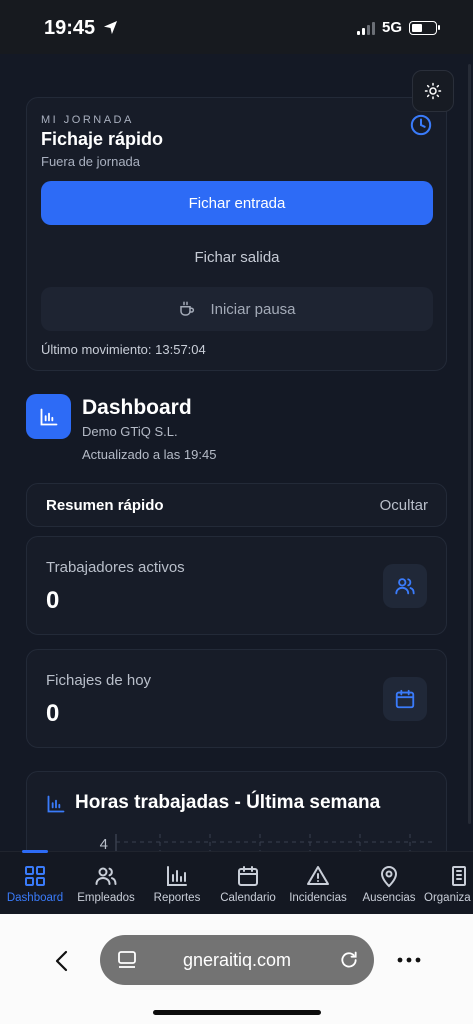  Describe the element at coordinates (447, 898) in the screenshot. I see `nav-label: Organiza` at that location.